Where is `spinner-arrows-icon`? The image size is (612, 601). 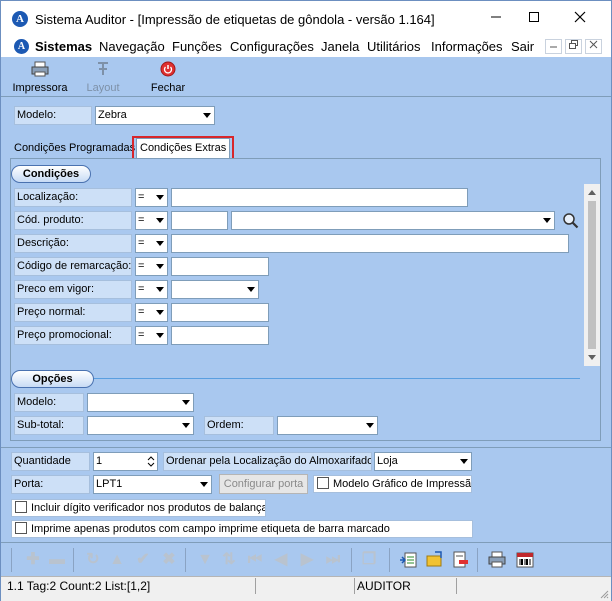
spinner-arrows-icon is located at coordinates (151, 461).